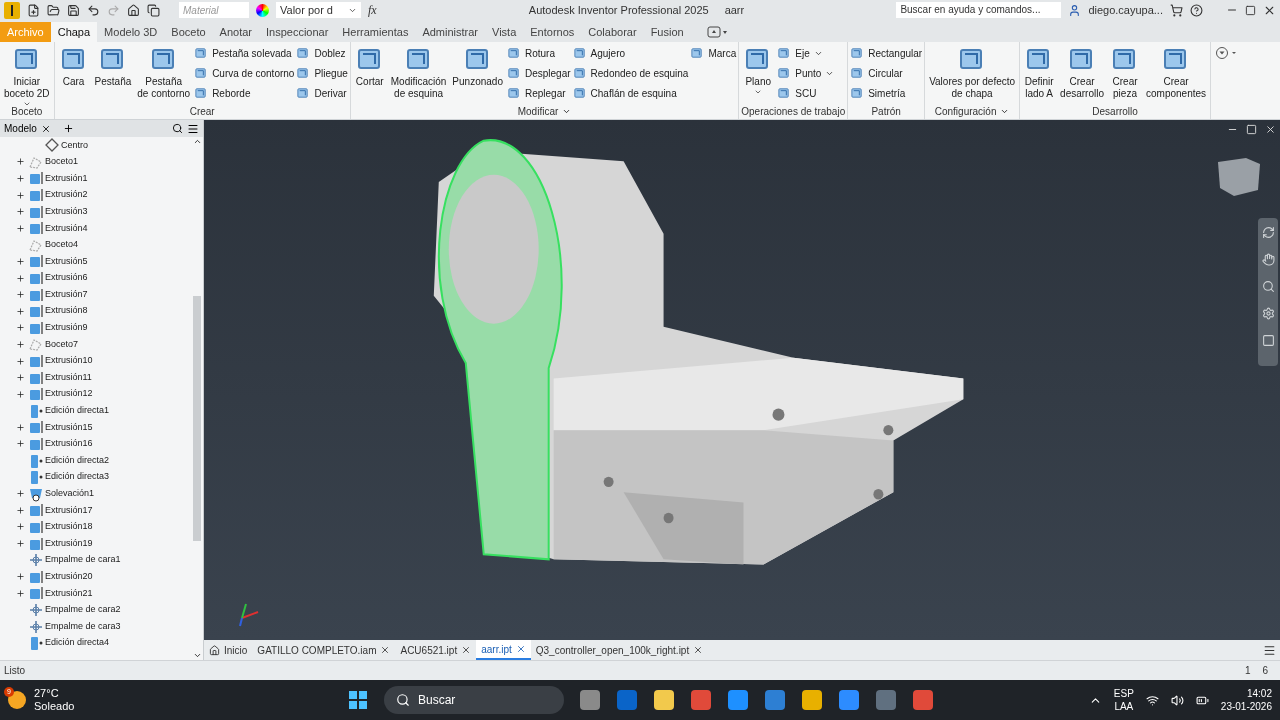 This screenshot has height=720, width=1280. I want to click on tree-item: Extrusión5, so click(95, 261).